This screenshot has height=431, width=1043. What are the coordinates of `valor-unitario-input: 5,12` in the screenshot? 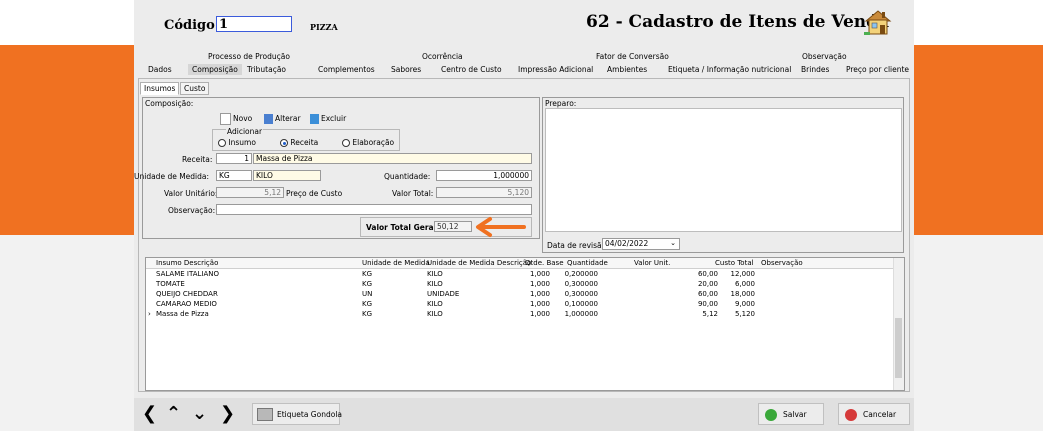 It's located at (250, 192).